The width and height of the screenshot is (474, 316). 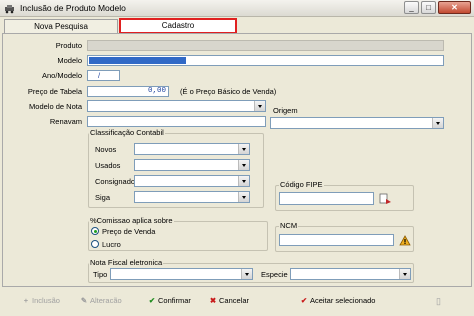 What do you see at coordinates (129, 231) in the screenshot?
I see `preco-venda-label: Preço de Venda` at bounding box center [129, 231].